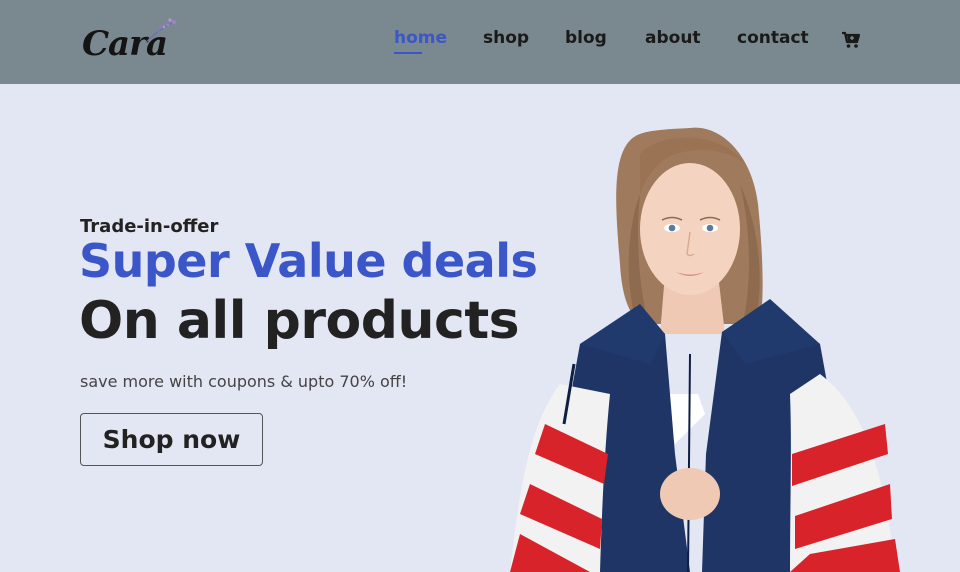  I want to click on active-underline, so click(408, 53).